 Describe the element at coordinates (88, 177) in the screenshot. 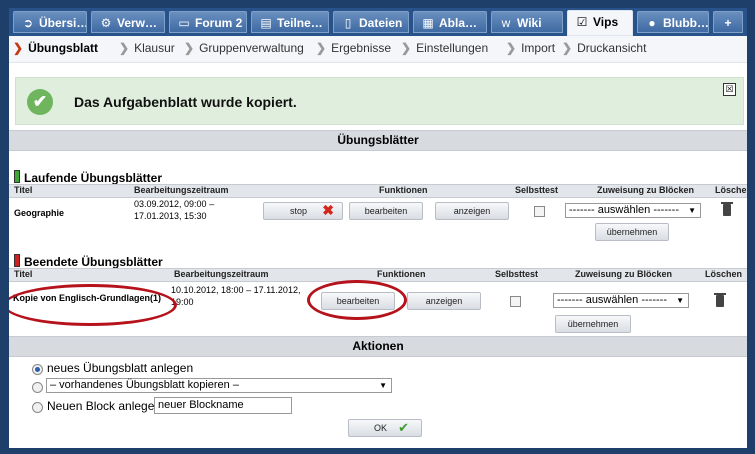

I see `running-heading: Laufende Übungsblätter` at that location.